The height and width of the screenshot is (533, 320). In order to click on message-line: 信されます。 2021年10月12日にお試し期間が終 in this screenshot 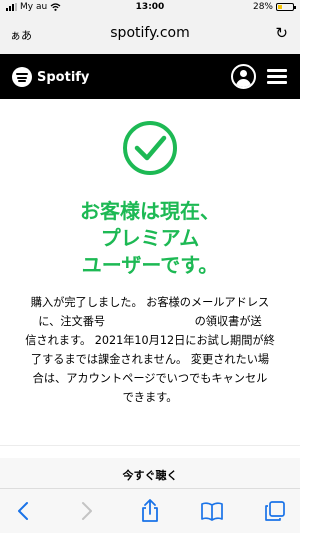, I will do `click(150, 340)`.